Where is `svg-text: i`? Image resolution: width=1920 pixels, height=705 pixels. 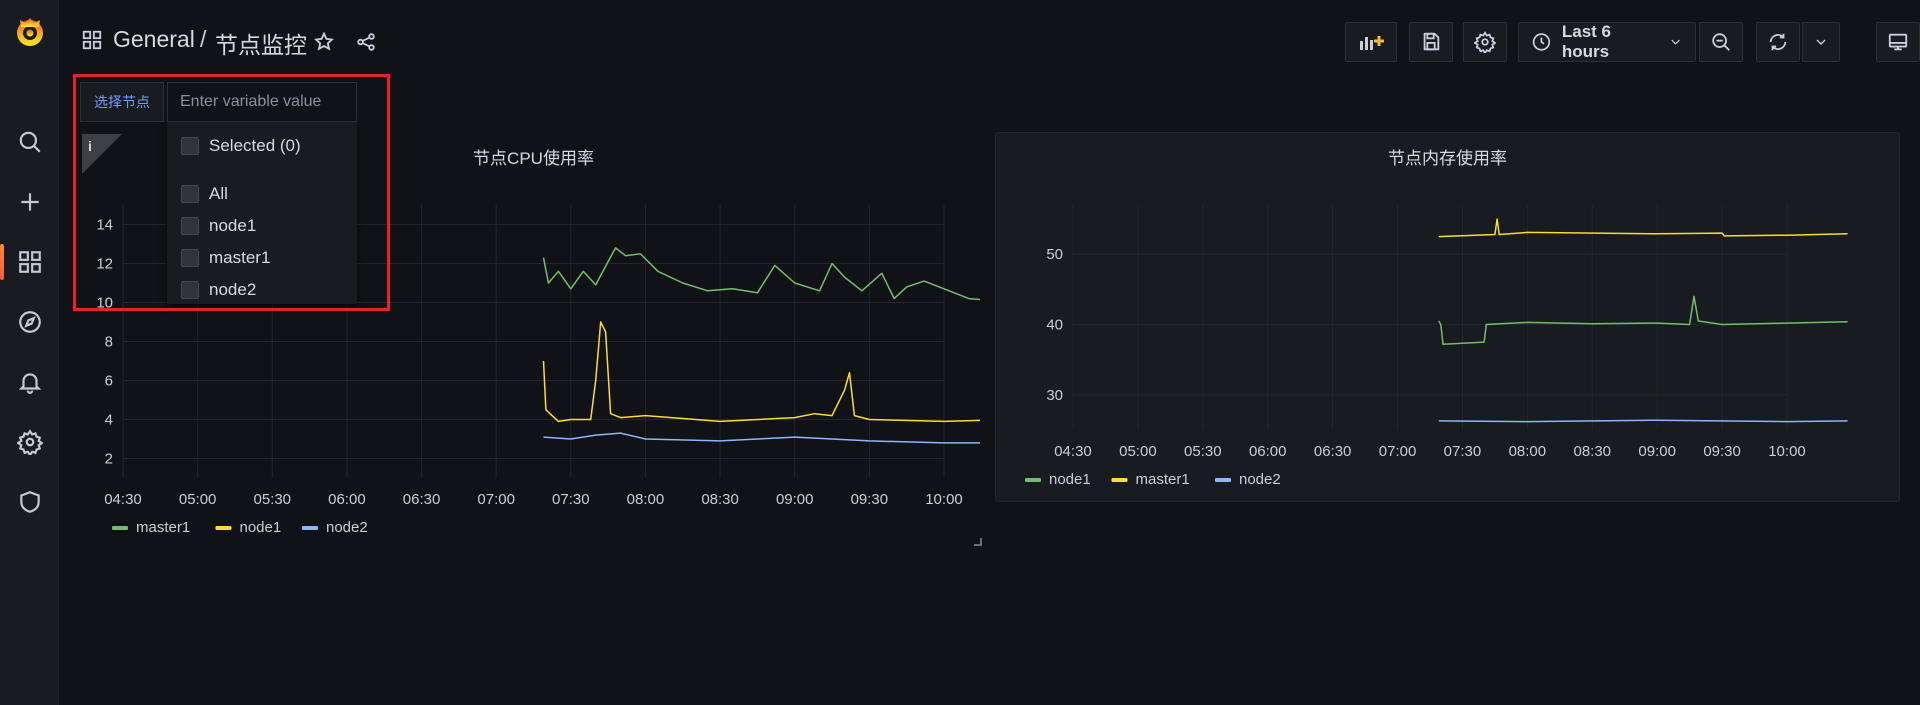 svg-text: i is located at coordinates (90, 146).